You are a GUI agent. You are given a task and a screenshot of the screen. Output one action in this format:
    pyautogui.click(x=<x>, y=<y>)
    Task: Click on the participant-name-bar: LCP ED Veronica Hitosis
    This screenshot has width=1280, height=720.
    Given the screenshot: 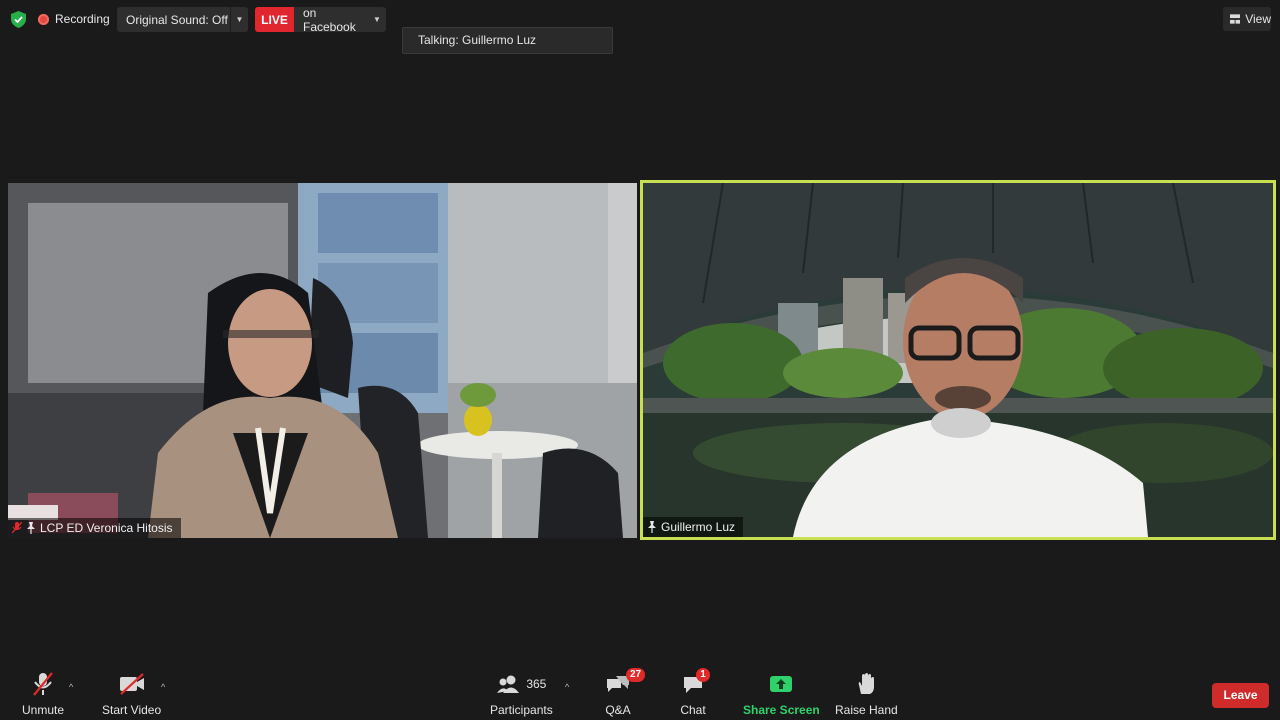 What is the action you would take?
    pyautogui.click(x=94, y=528)
    